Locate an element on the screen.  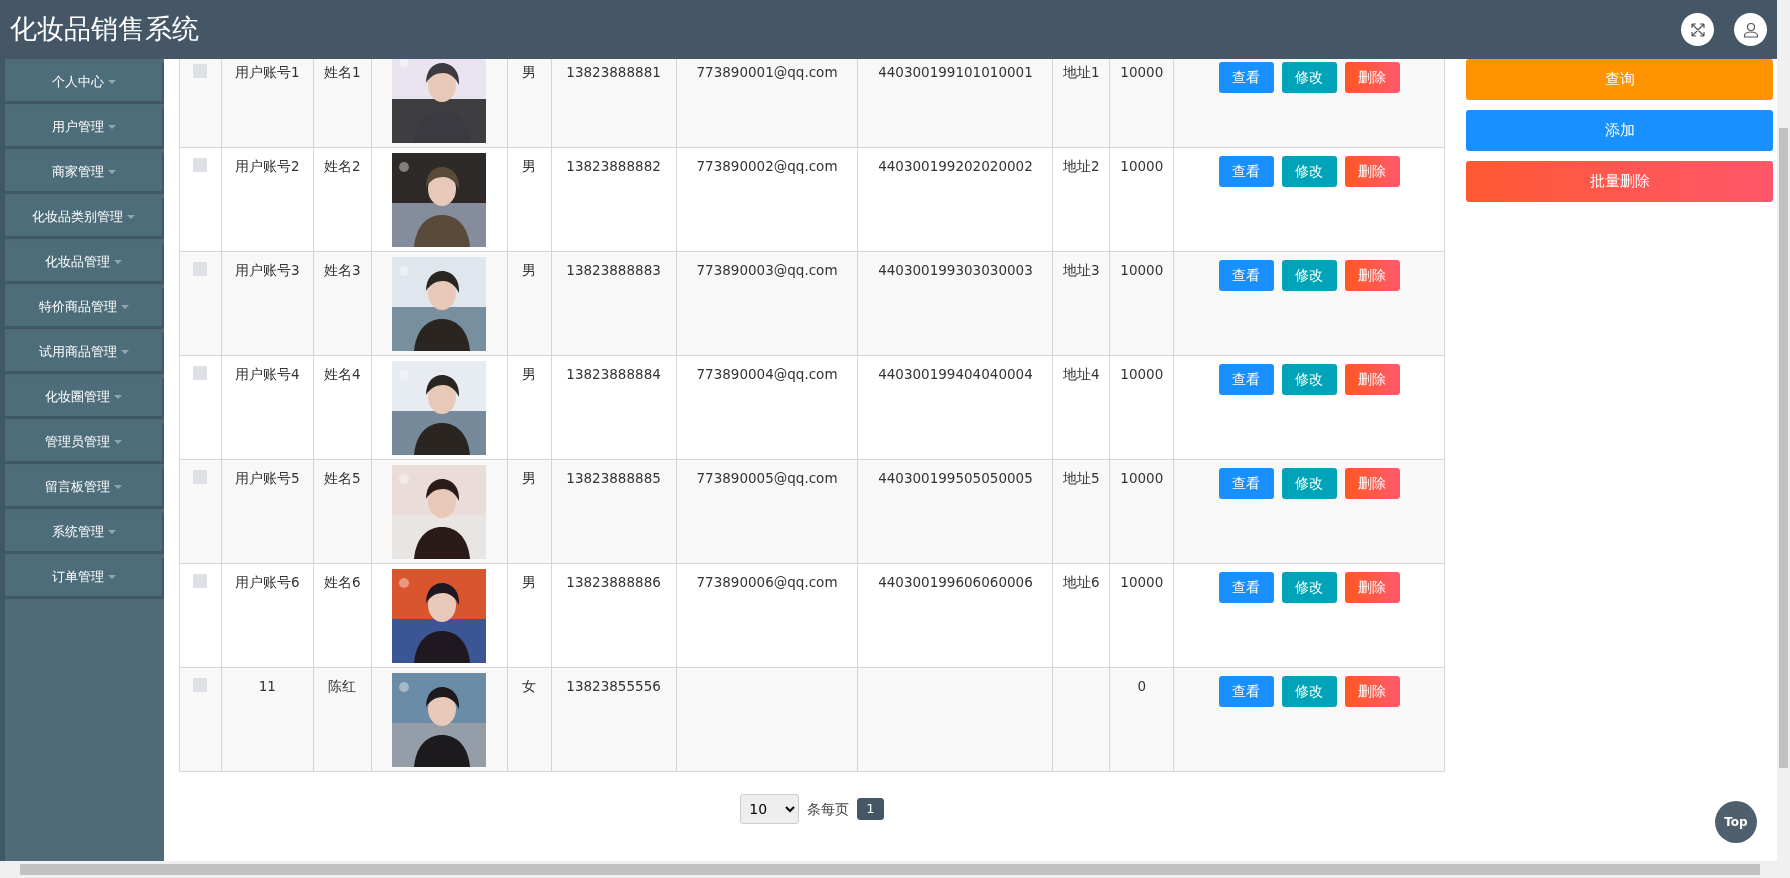
table-cell-text: 13823855556 is located at coordinates (613, 686).